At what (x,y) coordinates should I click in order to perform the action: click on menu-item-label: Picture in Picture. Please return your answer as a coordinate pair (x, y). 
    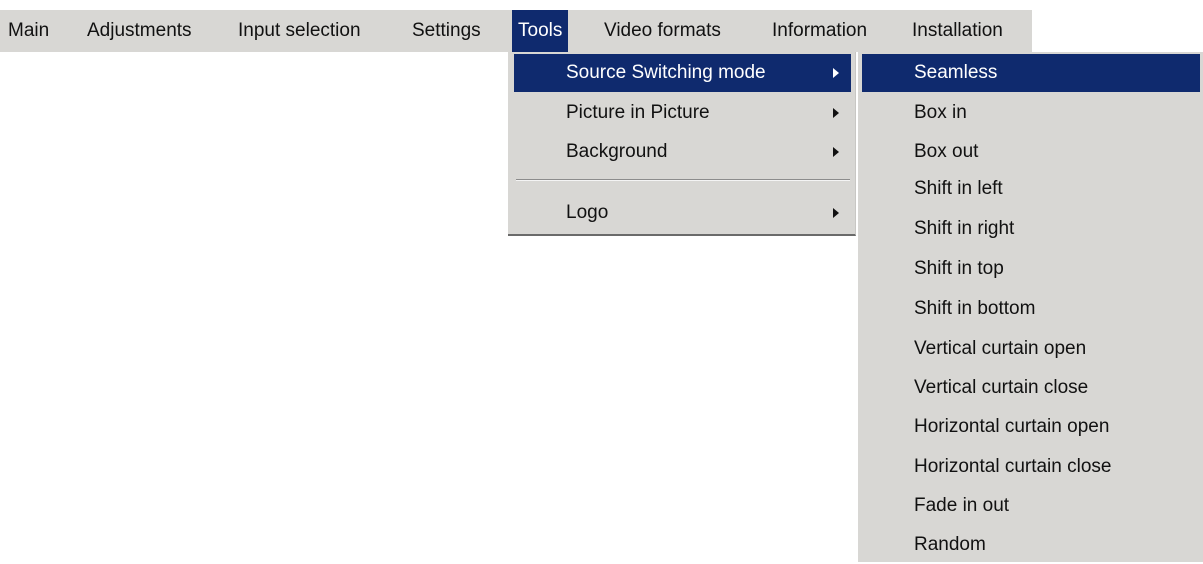
    Looking at the image, I should click on (638, 112).